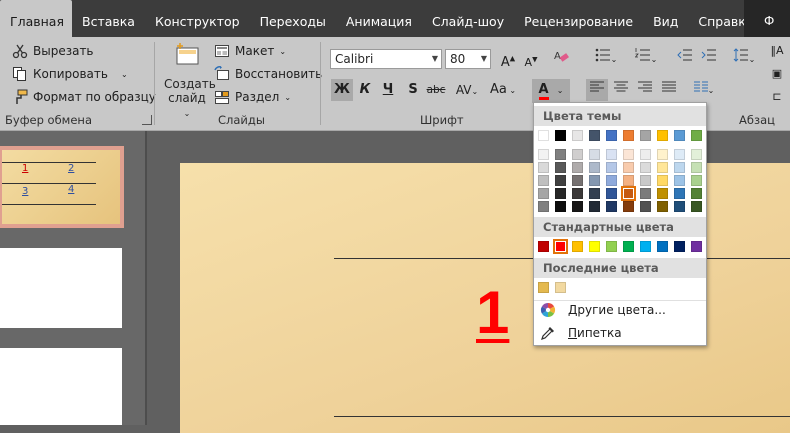 This screenshot has height=433, width=790. Describe the element at coordinates (468, 59) in the screenshot. I see `font-size-combobox: 80 ▼` at that location.